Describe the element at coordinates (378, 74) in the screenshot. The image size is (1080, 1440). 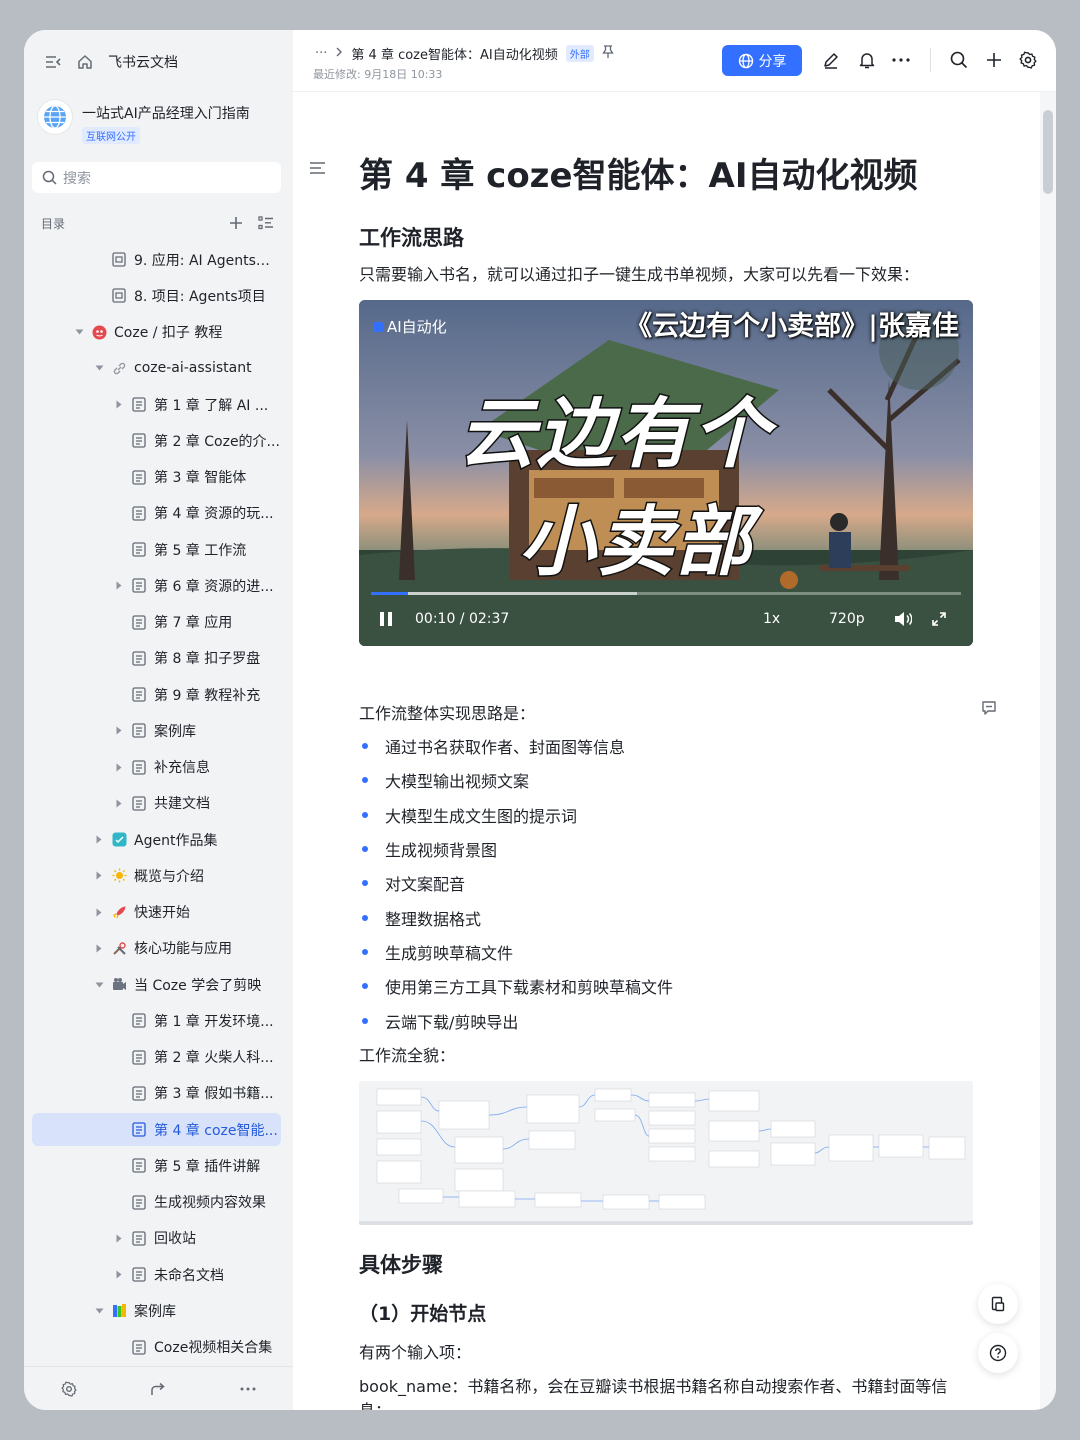
I see `last-modified: 最近修改: 9月18日 10:33` at that location.